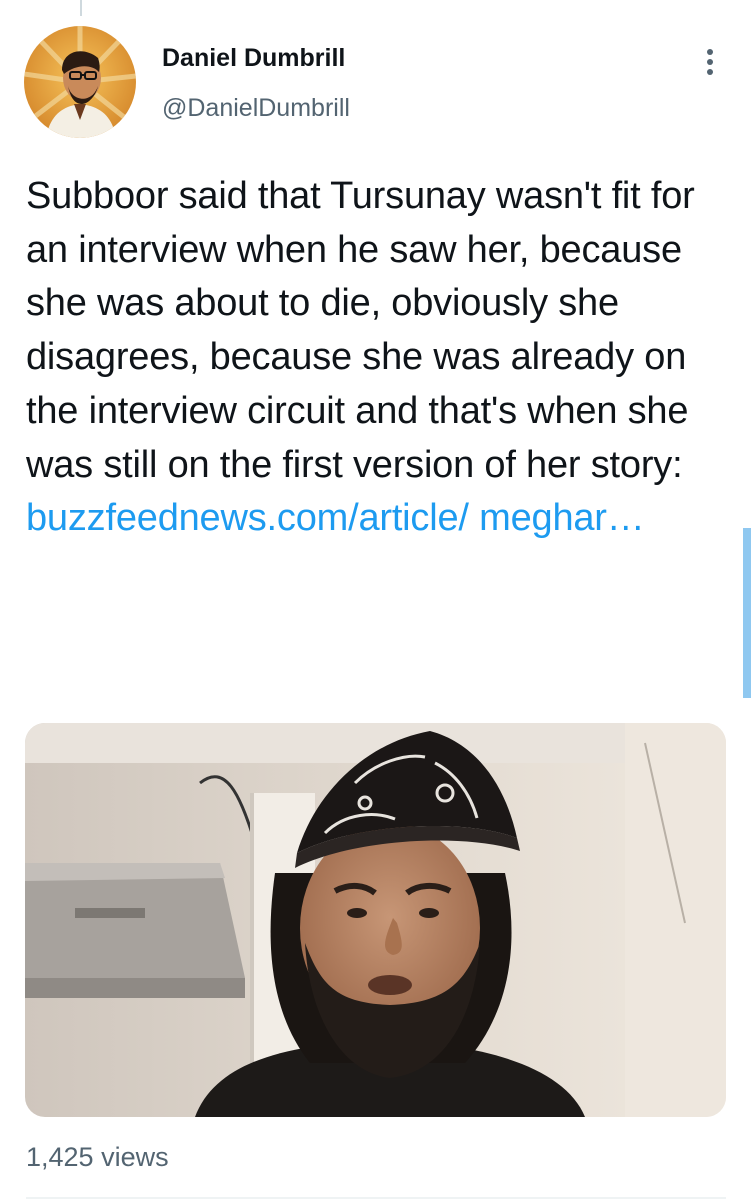 Image resolution: width=751 pixels, height=1200 pixels. I want to click on avatar-illustration, so click(80, 82).